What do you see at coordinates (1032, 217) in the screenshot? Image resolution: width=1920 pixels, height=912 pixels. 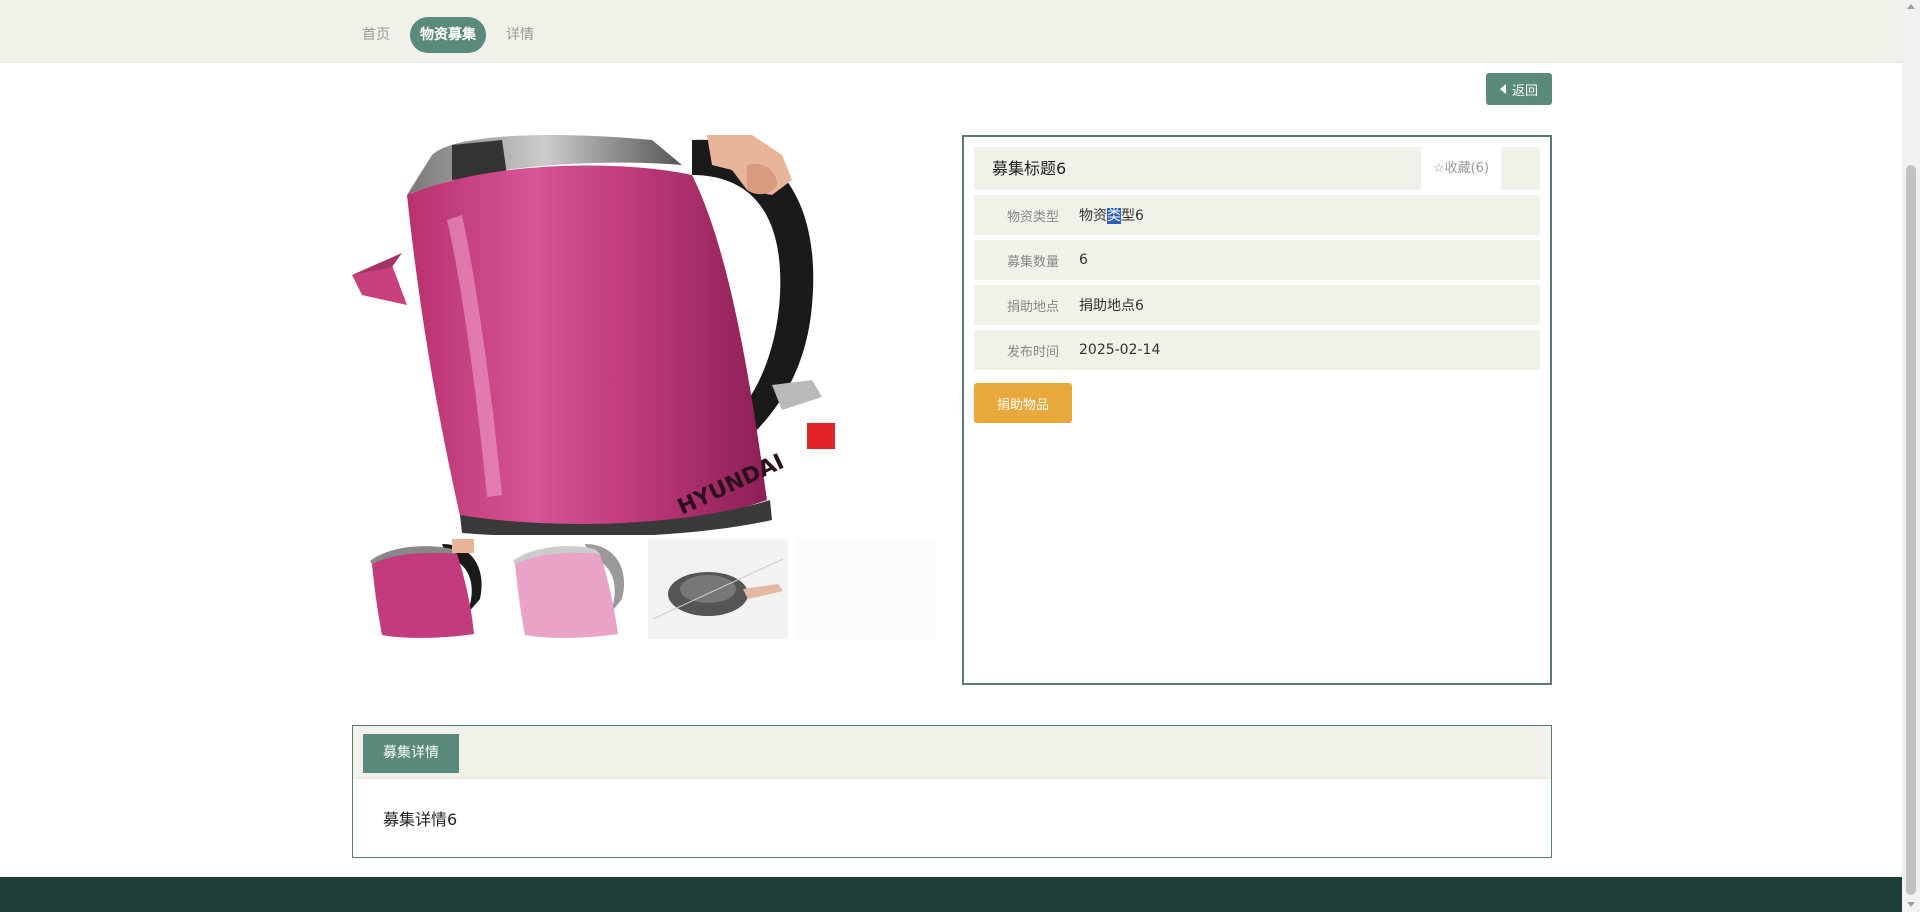 I see `field-label: 物资类型` at bounding box center [1032, 217].